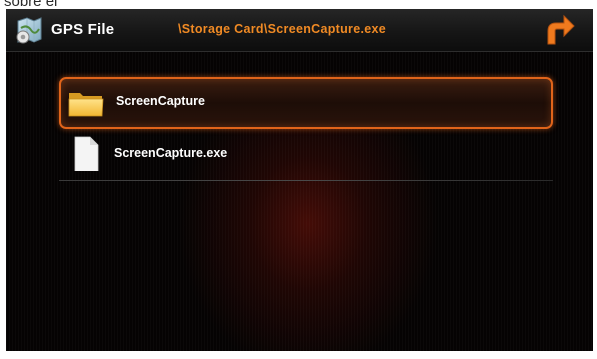 Image resolution: width=597 pixels, height=359 pixels. Describe the element at coordinates (171, 153) in the screenshot. I see `file-name: ScreenCapture.exe` at that location.